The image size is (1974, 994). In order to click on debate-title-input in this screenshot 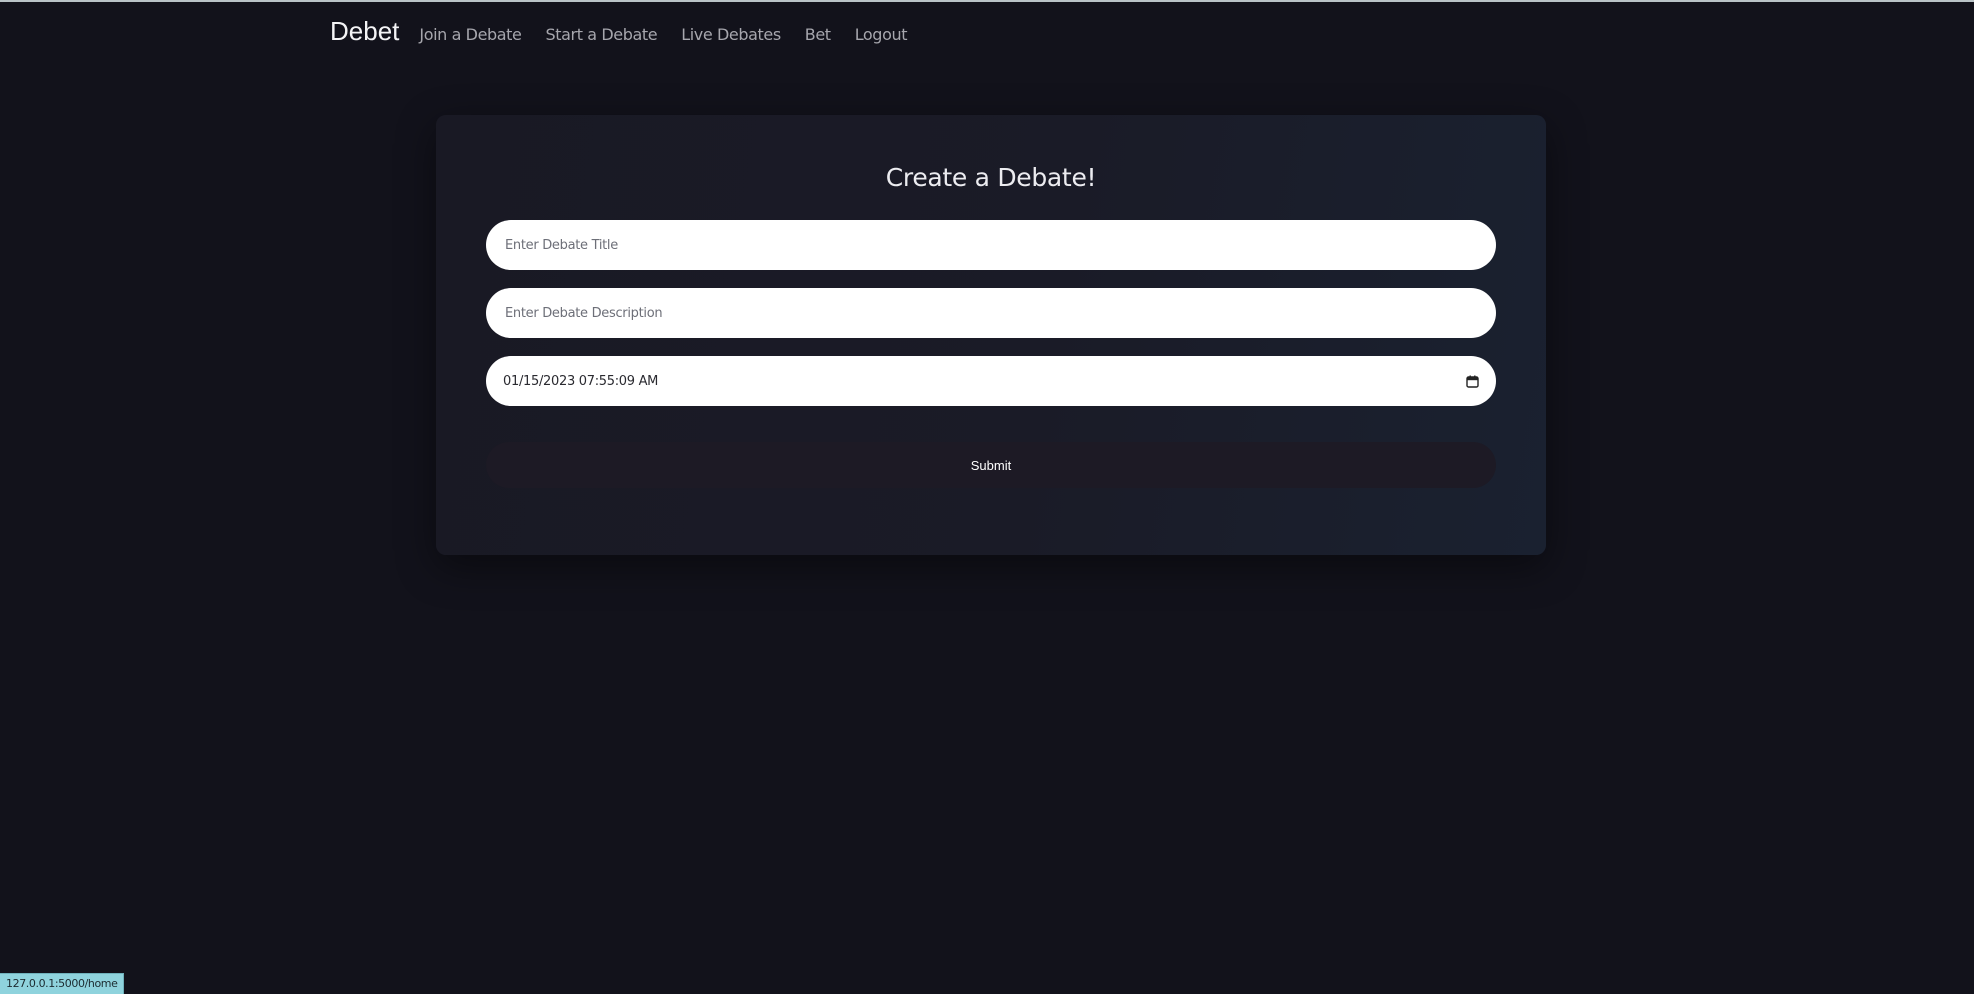, I will do `click(991, 245)`.